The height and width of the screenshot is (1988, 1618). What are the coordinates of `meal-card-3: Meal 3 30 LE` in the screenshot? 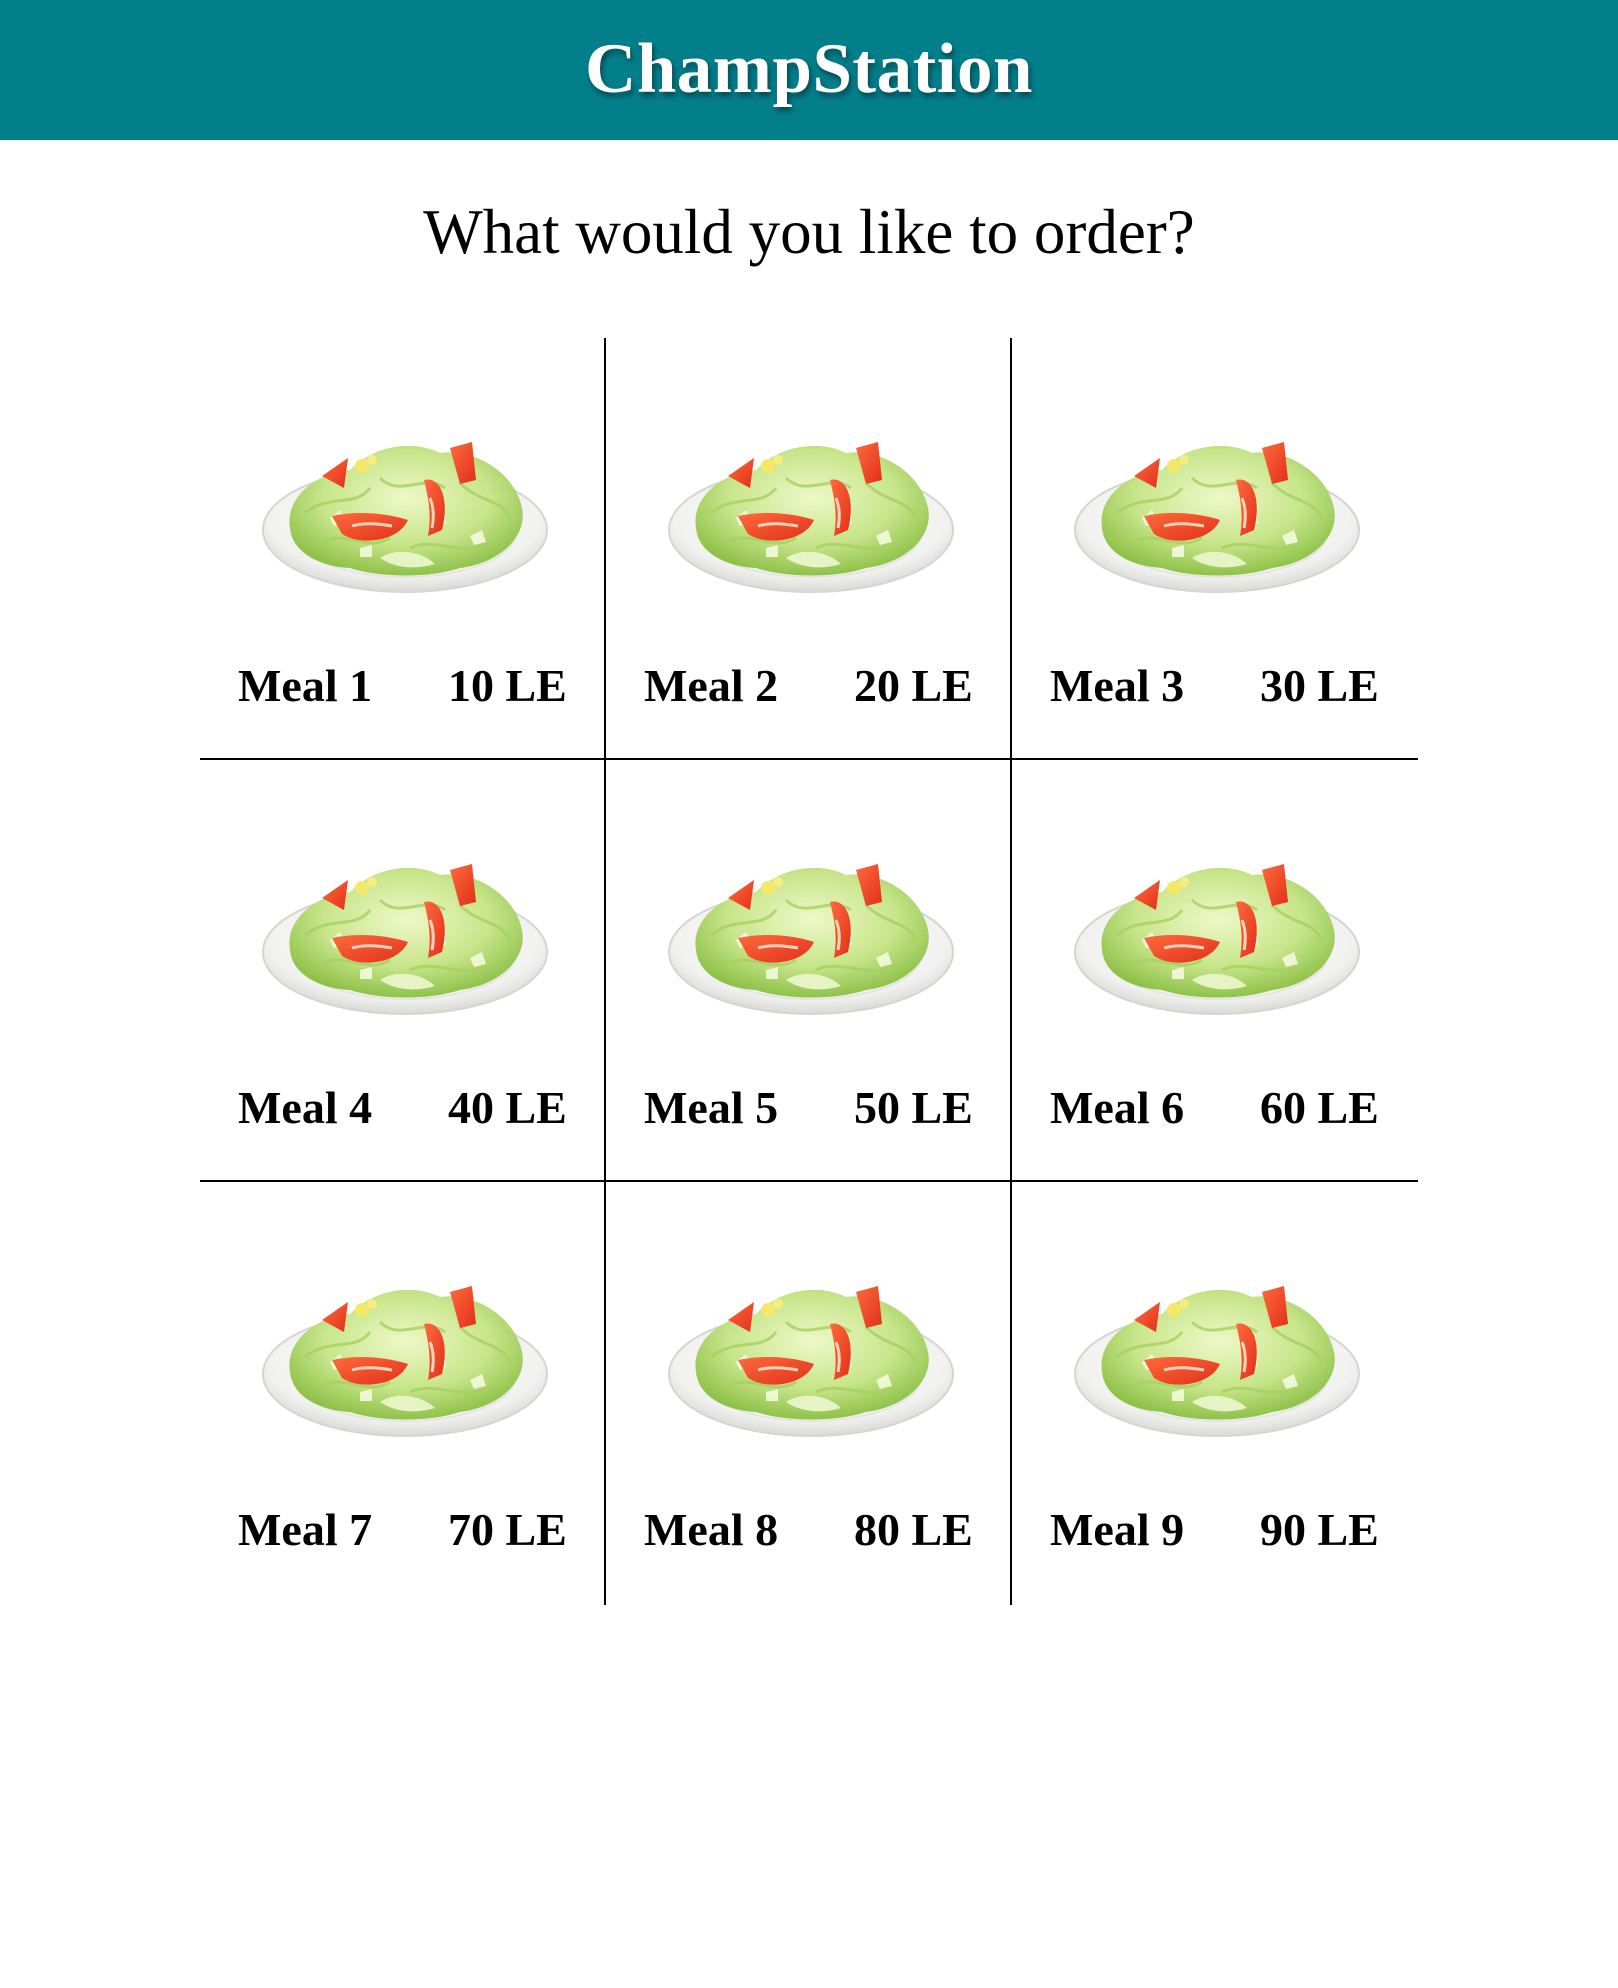 It's located at (1215, 549).